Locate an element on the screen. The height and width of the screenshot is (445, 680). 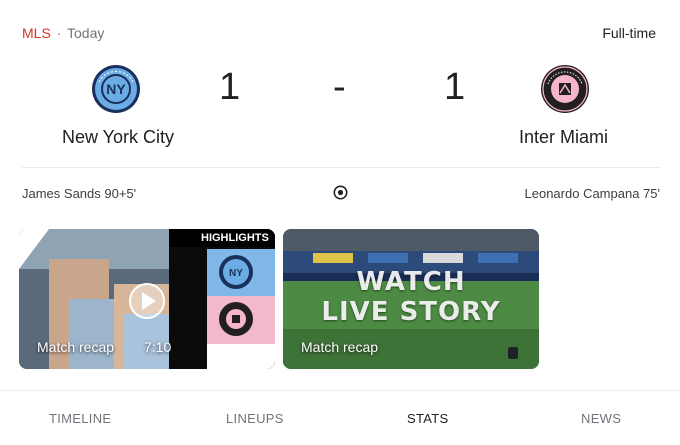
nycfc-crest-icon: NY is located at coordinates (116, 89).